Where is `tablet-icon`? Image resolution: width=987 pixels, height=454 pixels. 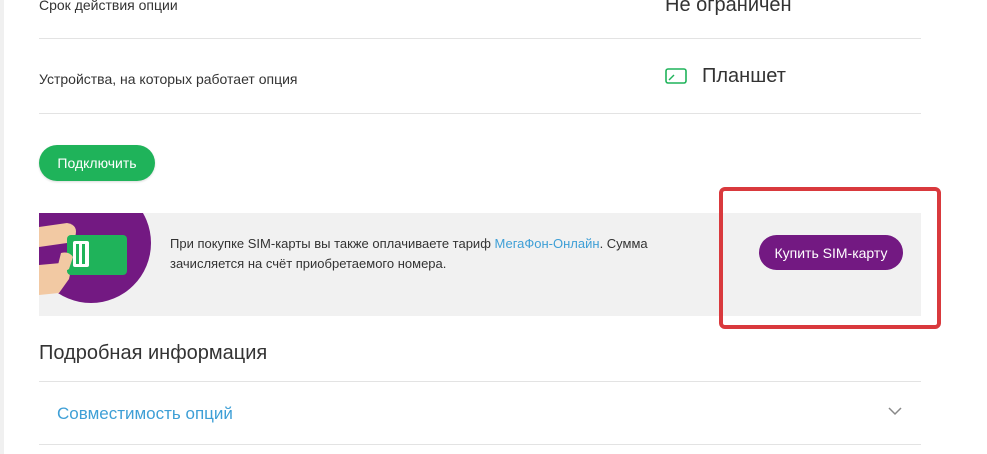 tablet-icon is located at coordinates (676, 76).